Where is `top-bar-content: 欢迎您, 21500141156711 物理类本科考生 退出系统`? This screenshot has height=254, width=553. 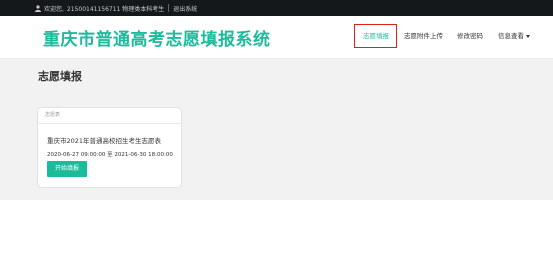
top-bar-content: 欢迎您, 21500141156711 物理类本科考生 退出系统 is located at coordinates (116, 8).